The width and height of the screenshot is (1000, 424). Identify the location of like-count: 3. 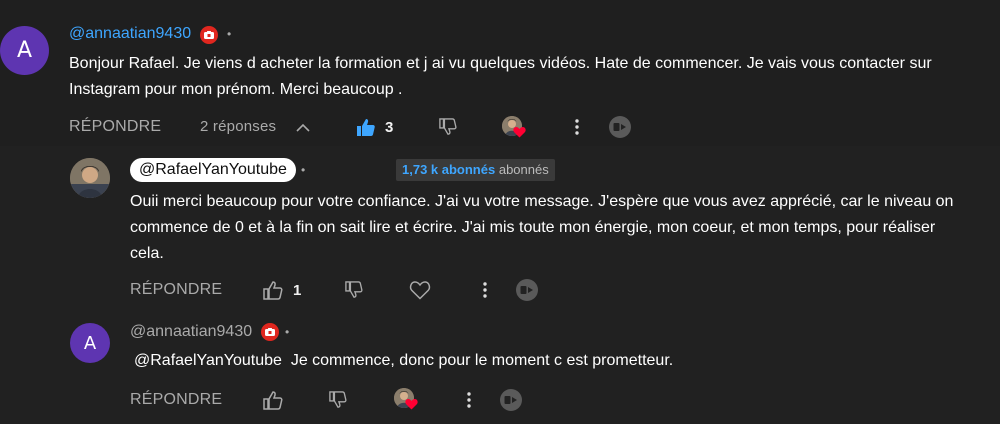
(389, 127).